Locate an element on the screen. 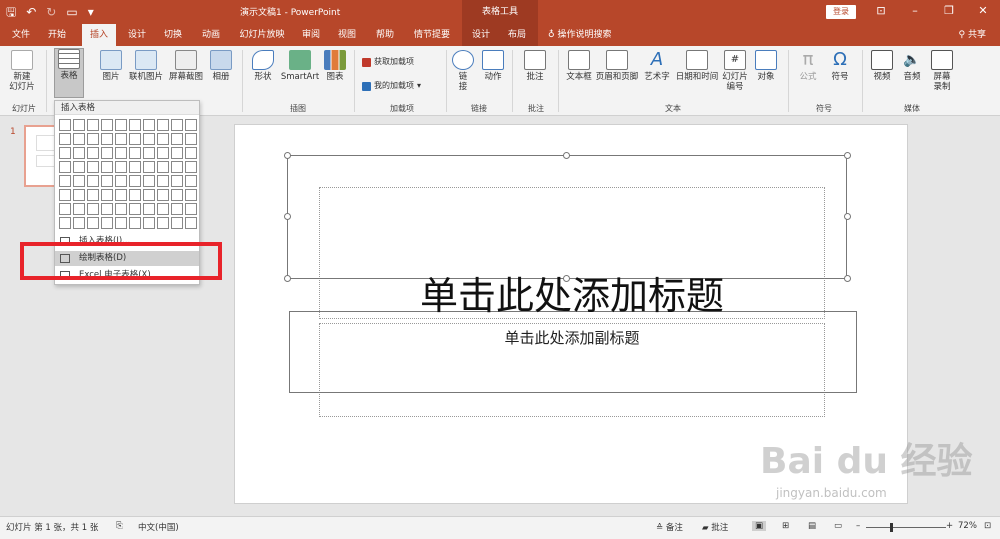  wordart-button: A 艺术字 is located at coordinates (657, 66).